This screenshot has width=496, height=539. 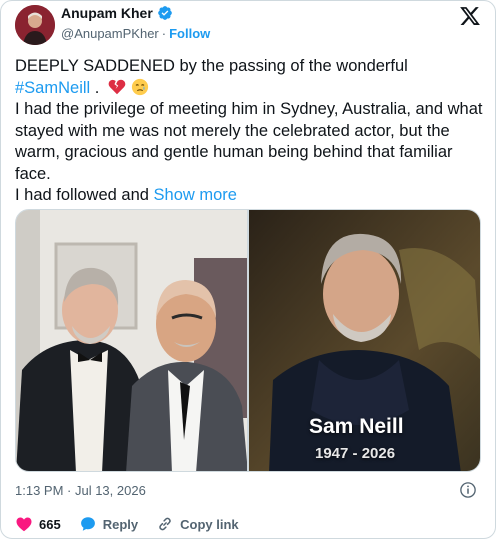 I want to click on photo-caption-years: 1947 - 2026, so click(x=355, y=453).